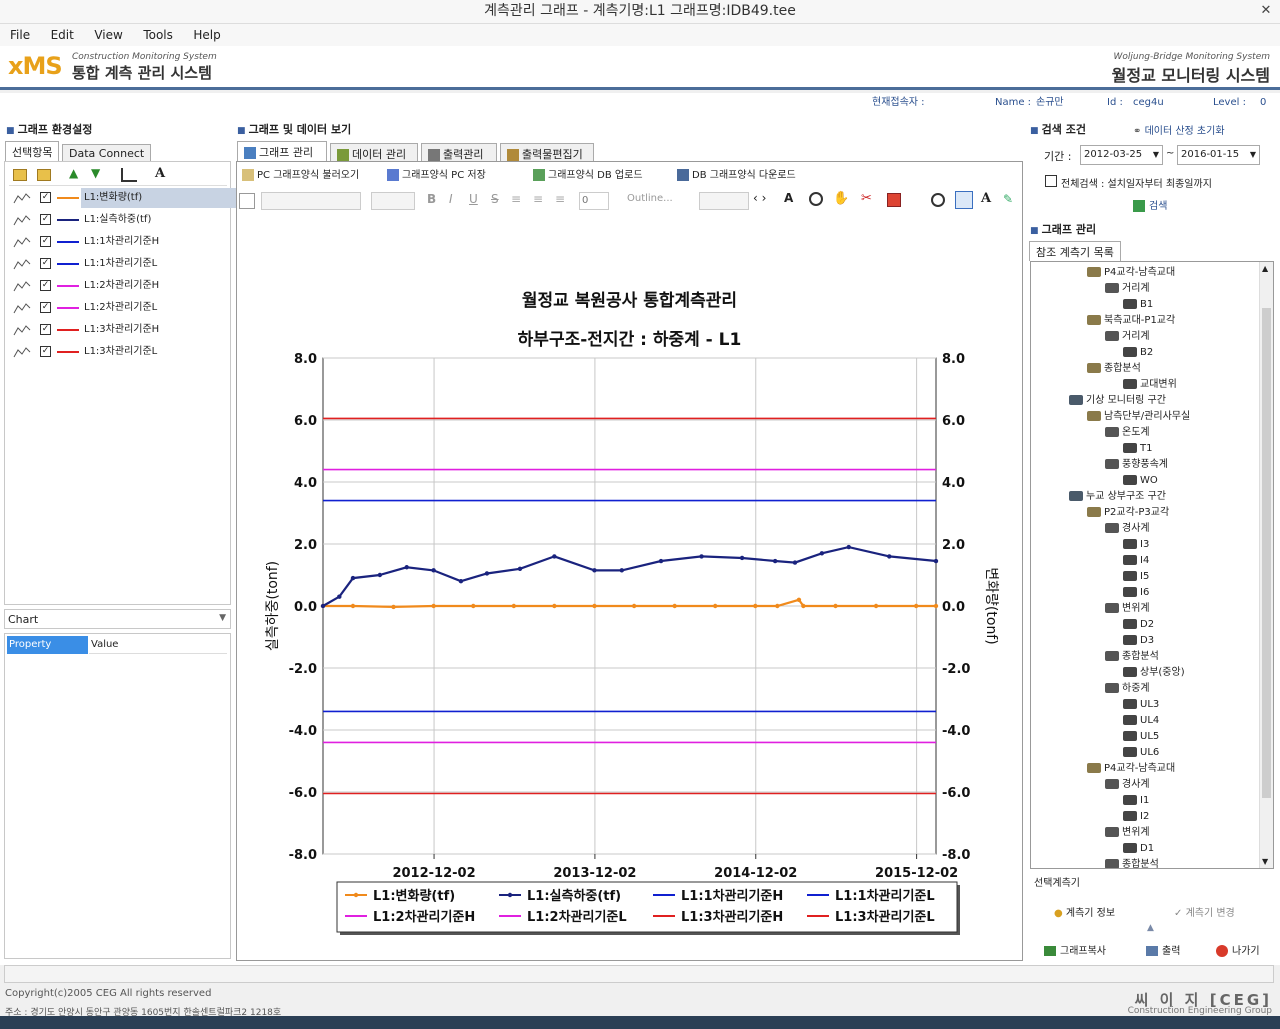  I want to click on tree-item: 경사계, so click(1127, 785).